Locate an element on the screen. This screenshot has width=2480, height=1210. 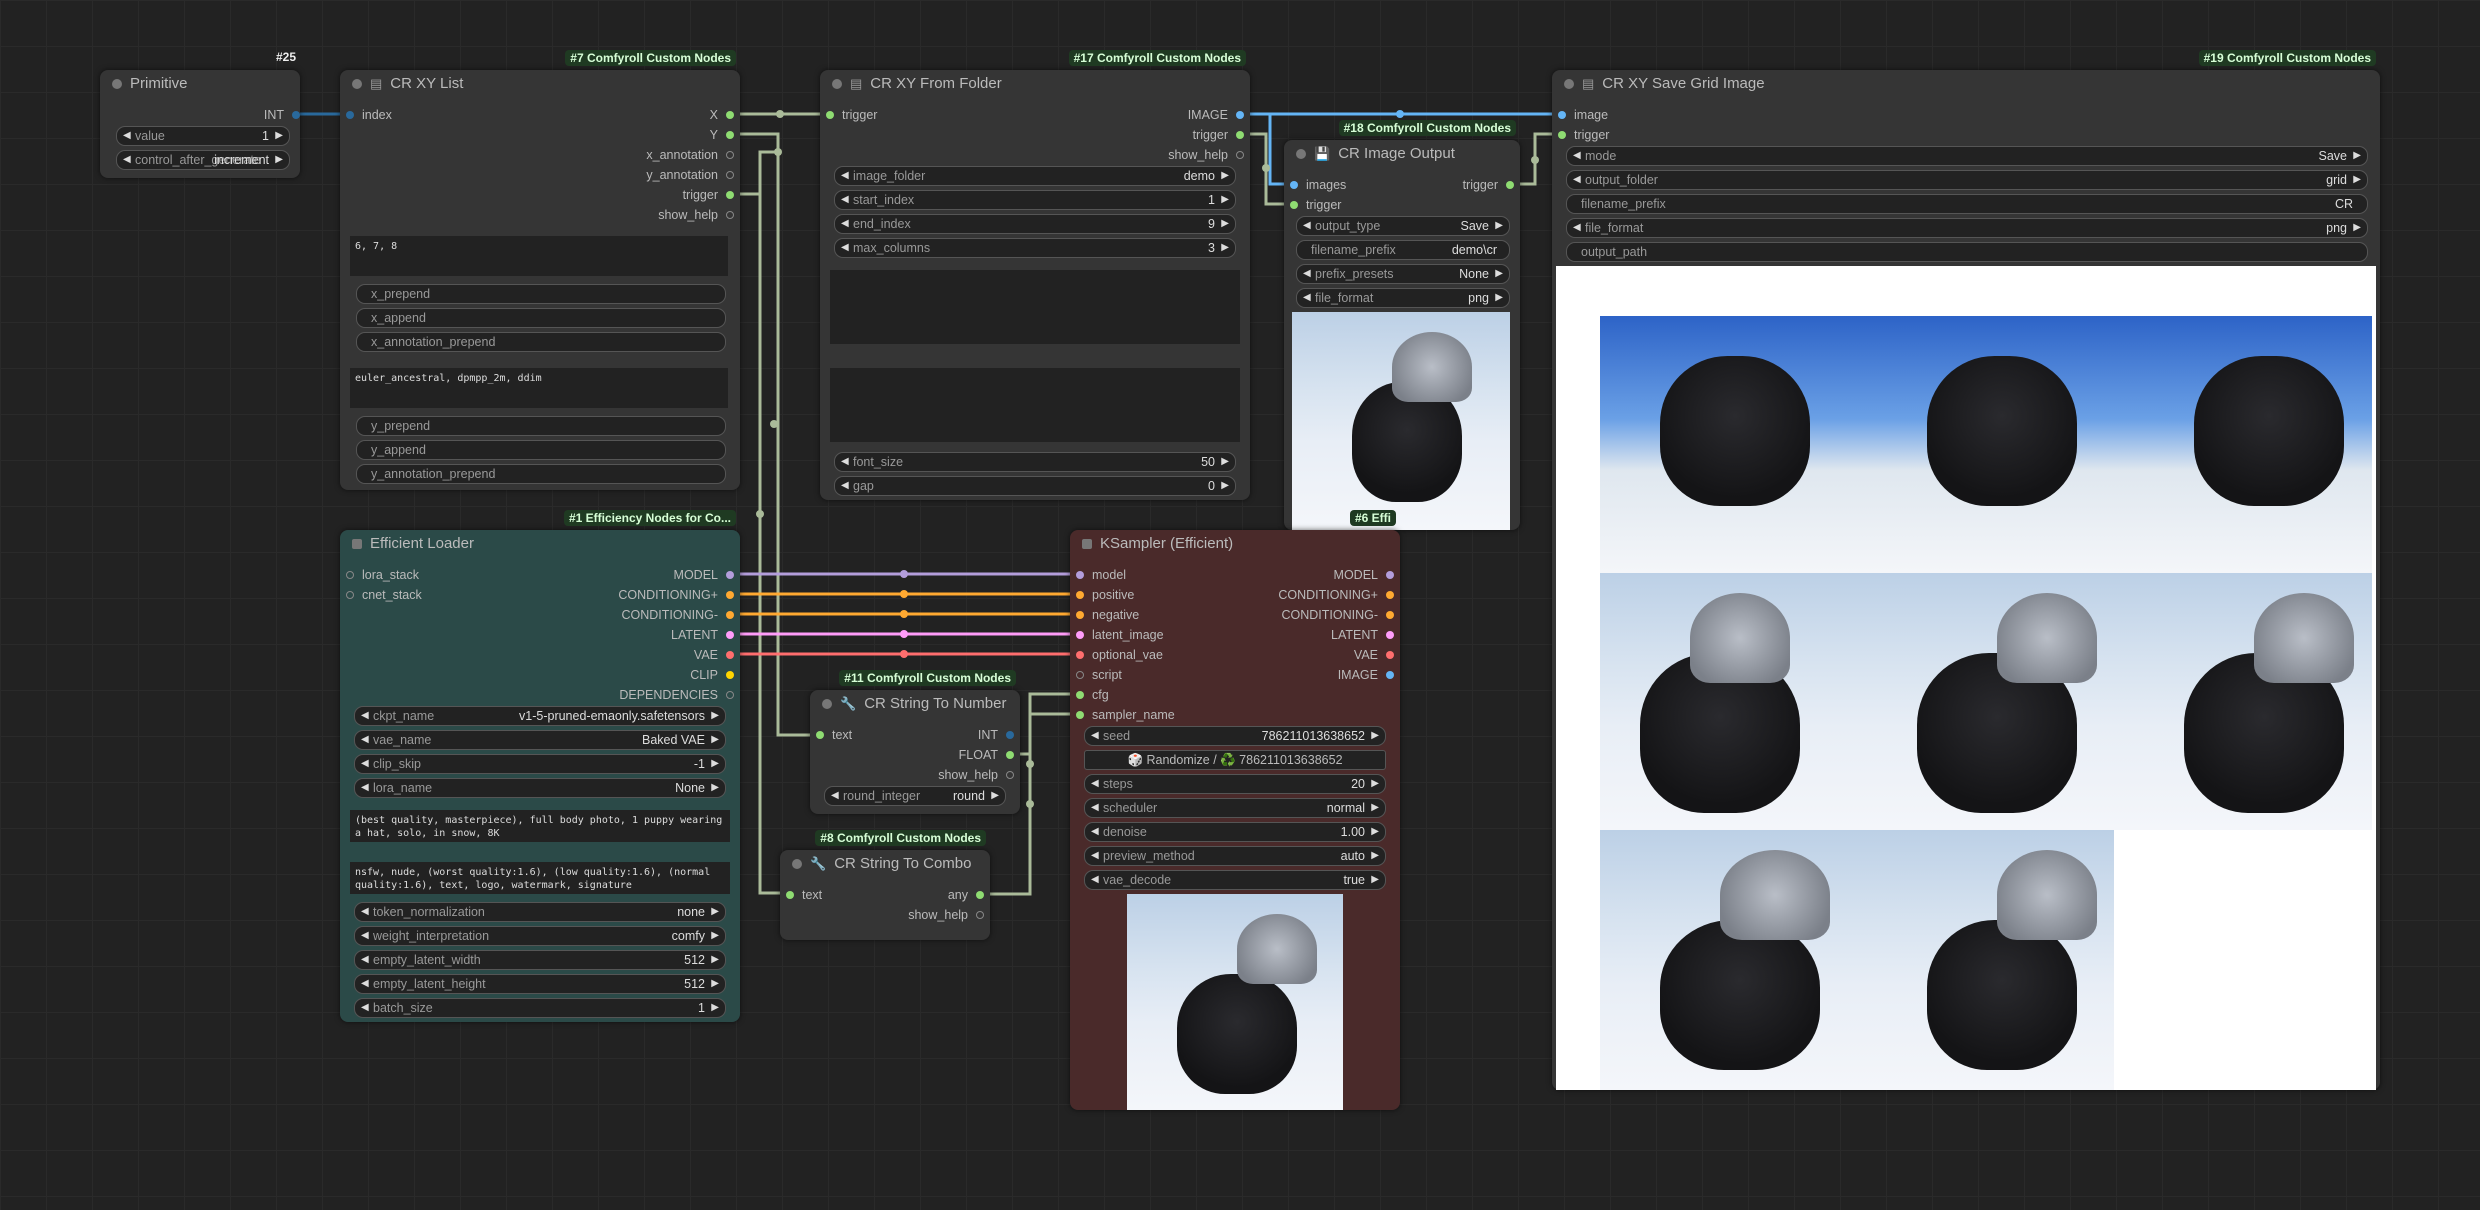
end-index-widget: ◀ end_index 9 ▶ is located at coordinates (1035, 224).